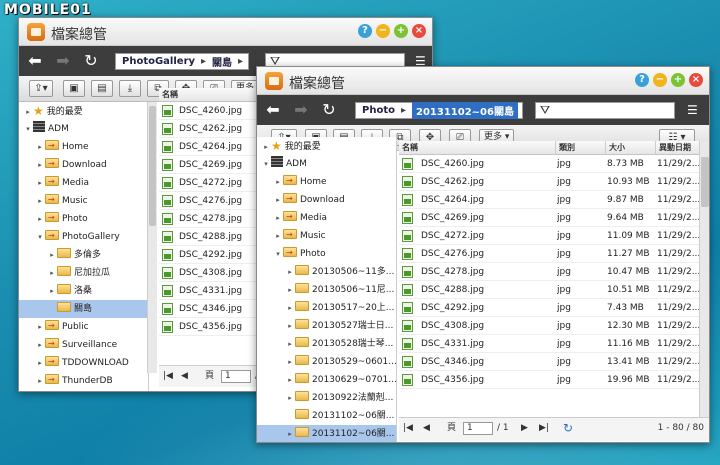 The image size is (720, 465). I want to click on tree-node: ▸ ThunderDB, so click(83, 380).